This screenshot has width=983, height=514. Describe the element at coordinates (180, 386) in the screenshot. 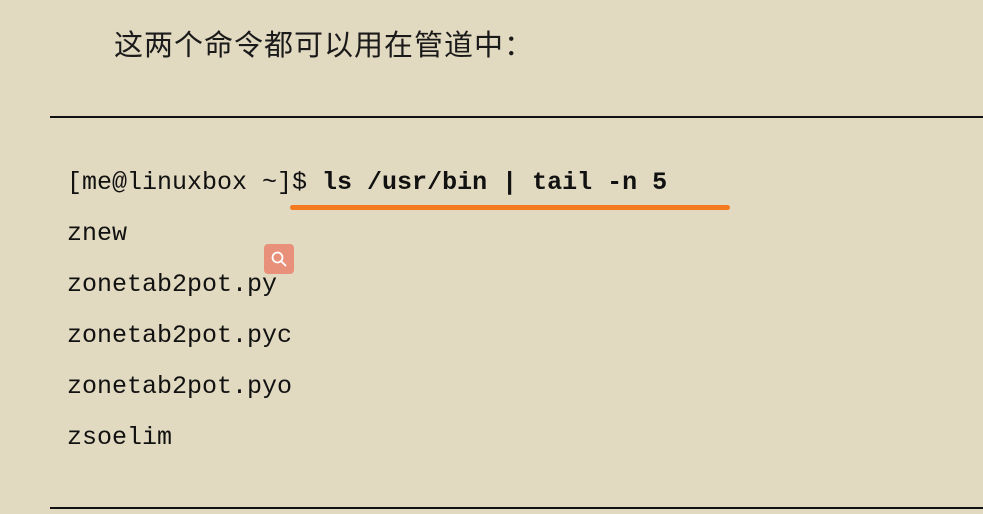

I see `output-line: zonetab2pot.pyo` at that location.